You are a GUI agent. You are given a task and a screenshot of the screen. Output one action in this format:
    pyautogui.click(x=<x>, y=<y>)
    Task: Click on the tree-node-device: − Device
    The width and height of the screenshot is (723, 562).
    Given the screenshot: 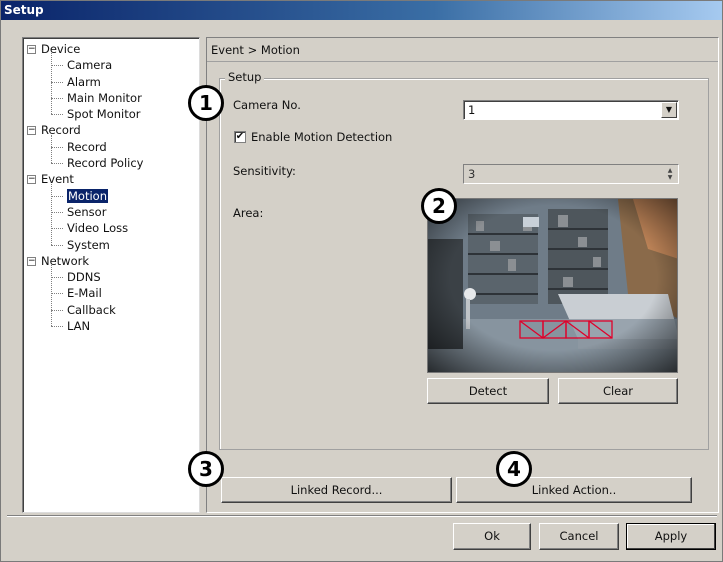 What is the action you would take?
    pyautogui.click(x=113, y=49)
    